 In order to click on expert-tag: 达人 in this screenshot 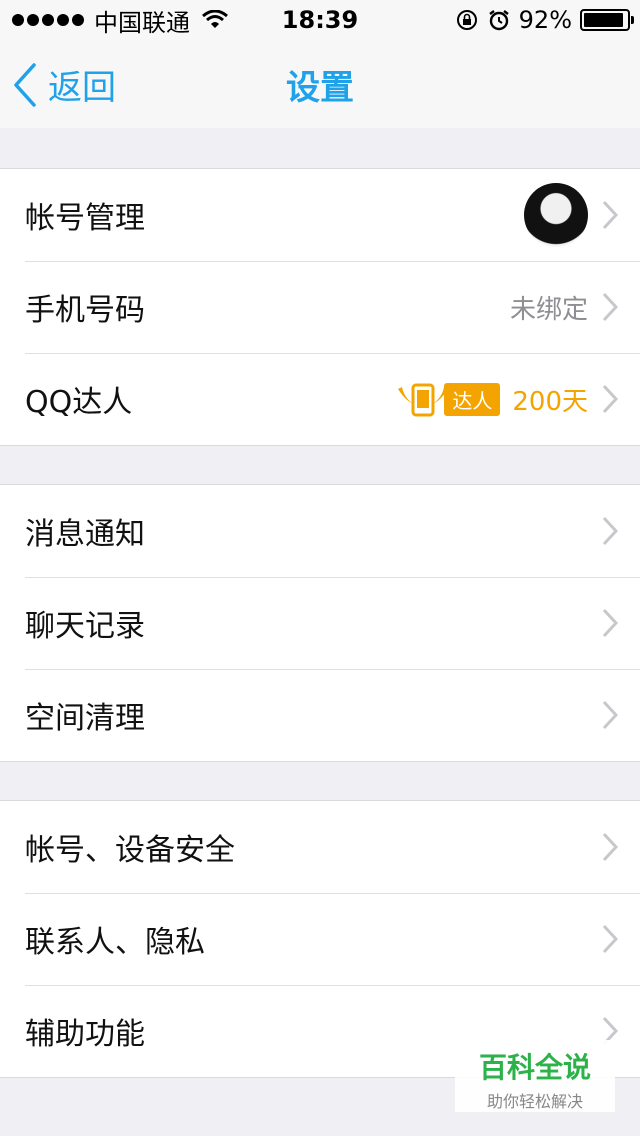, I will do `click(472, 399)`.